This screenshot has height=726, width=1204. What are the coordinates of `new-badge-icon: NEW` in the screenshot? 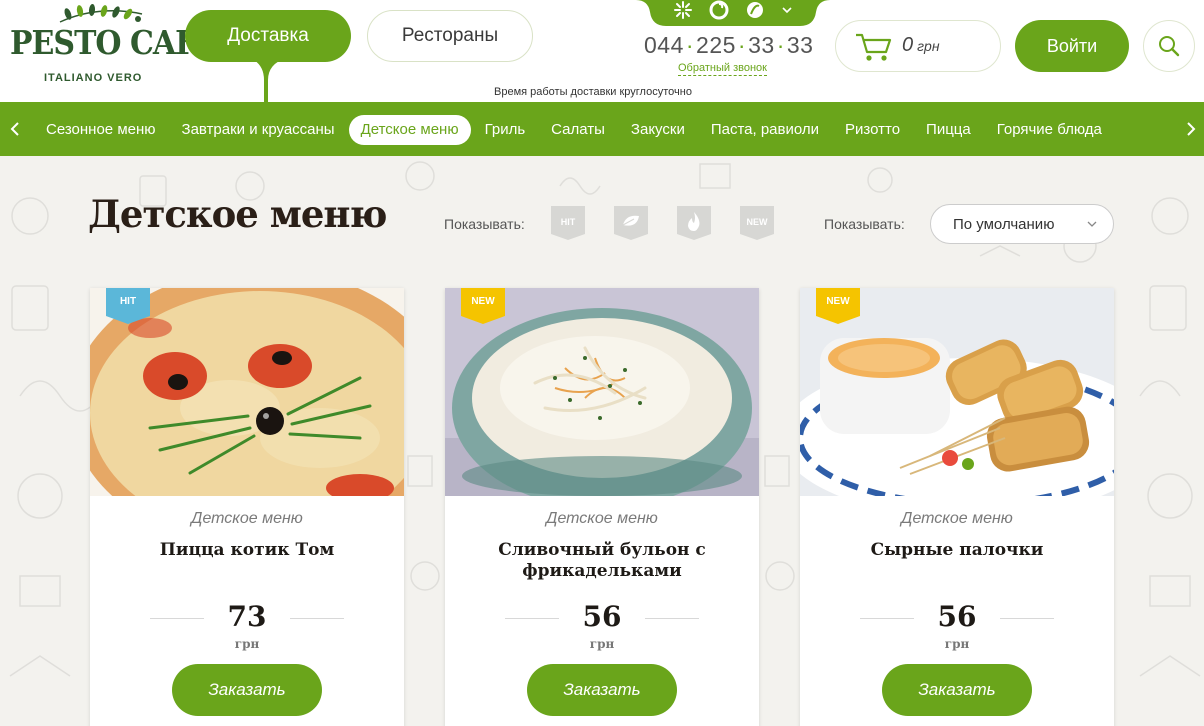 It's located at (757, 223).